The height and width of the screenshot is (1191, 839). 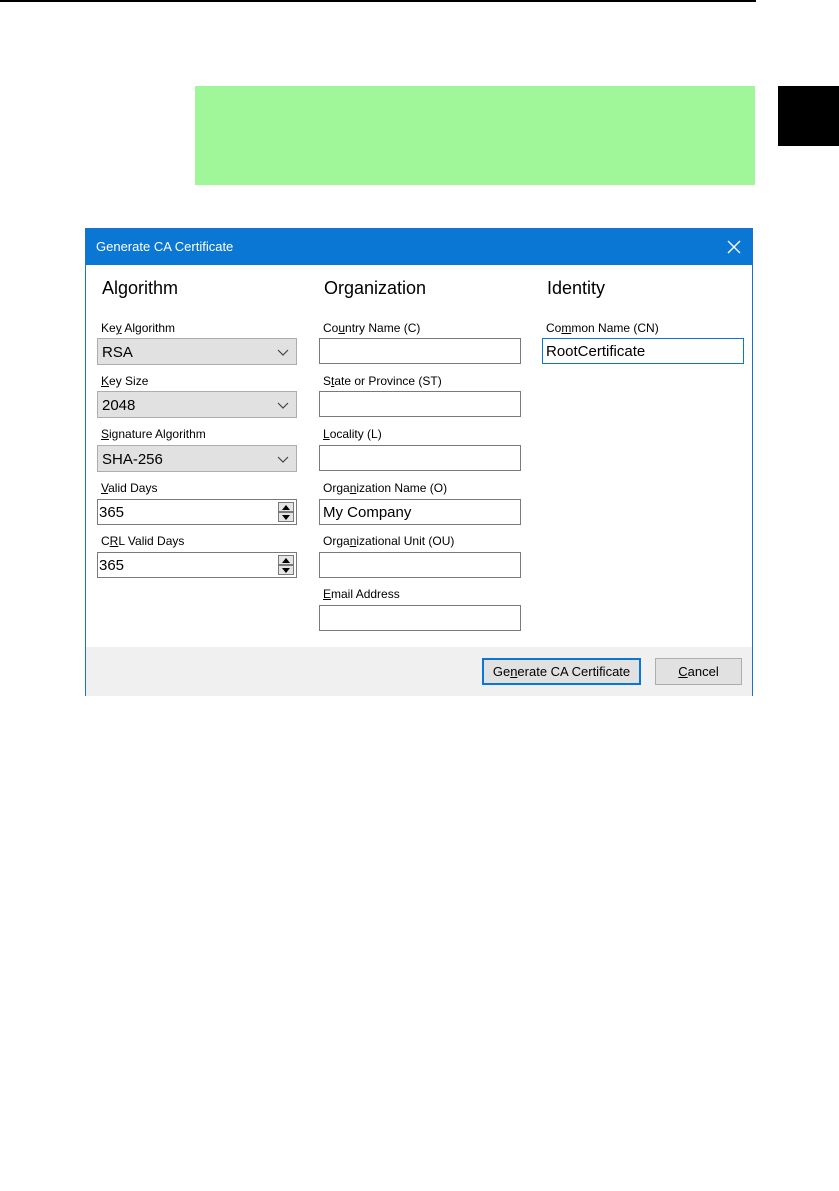 I want to click on state-label: State or Province (ST), so click(x=382, y=381).